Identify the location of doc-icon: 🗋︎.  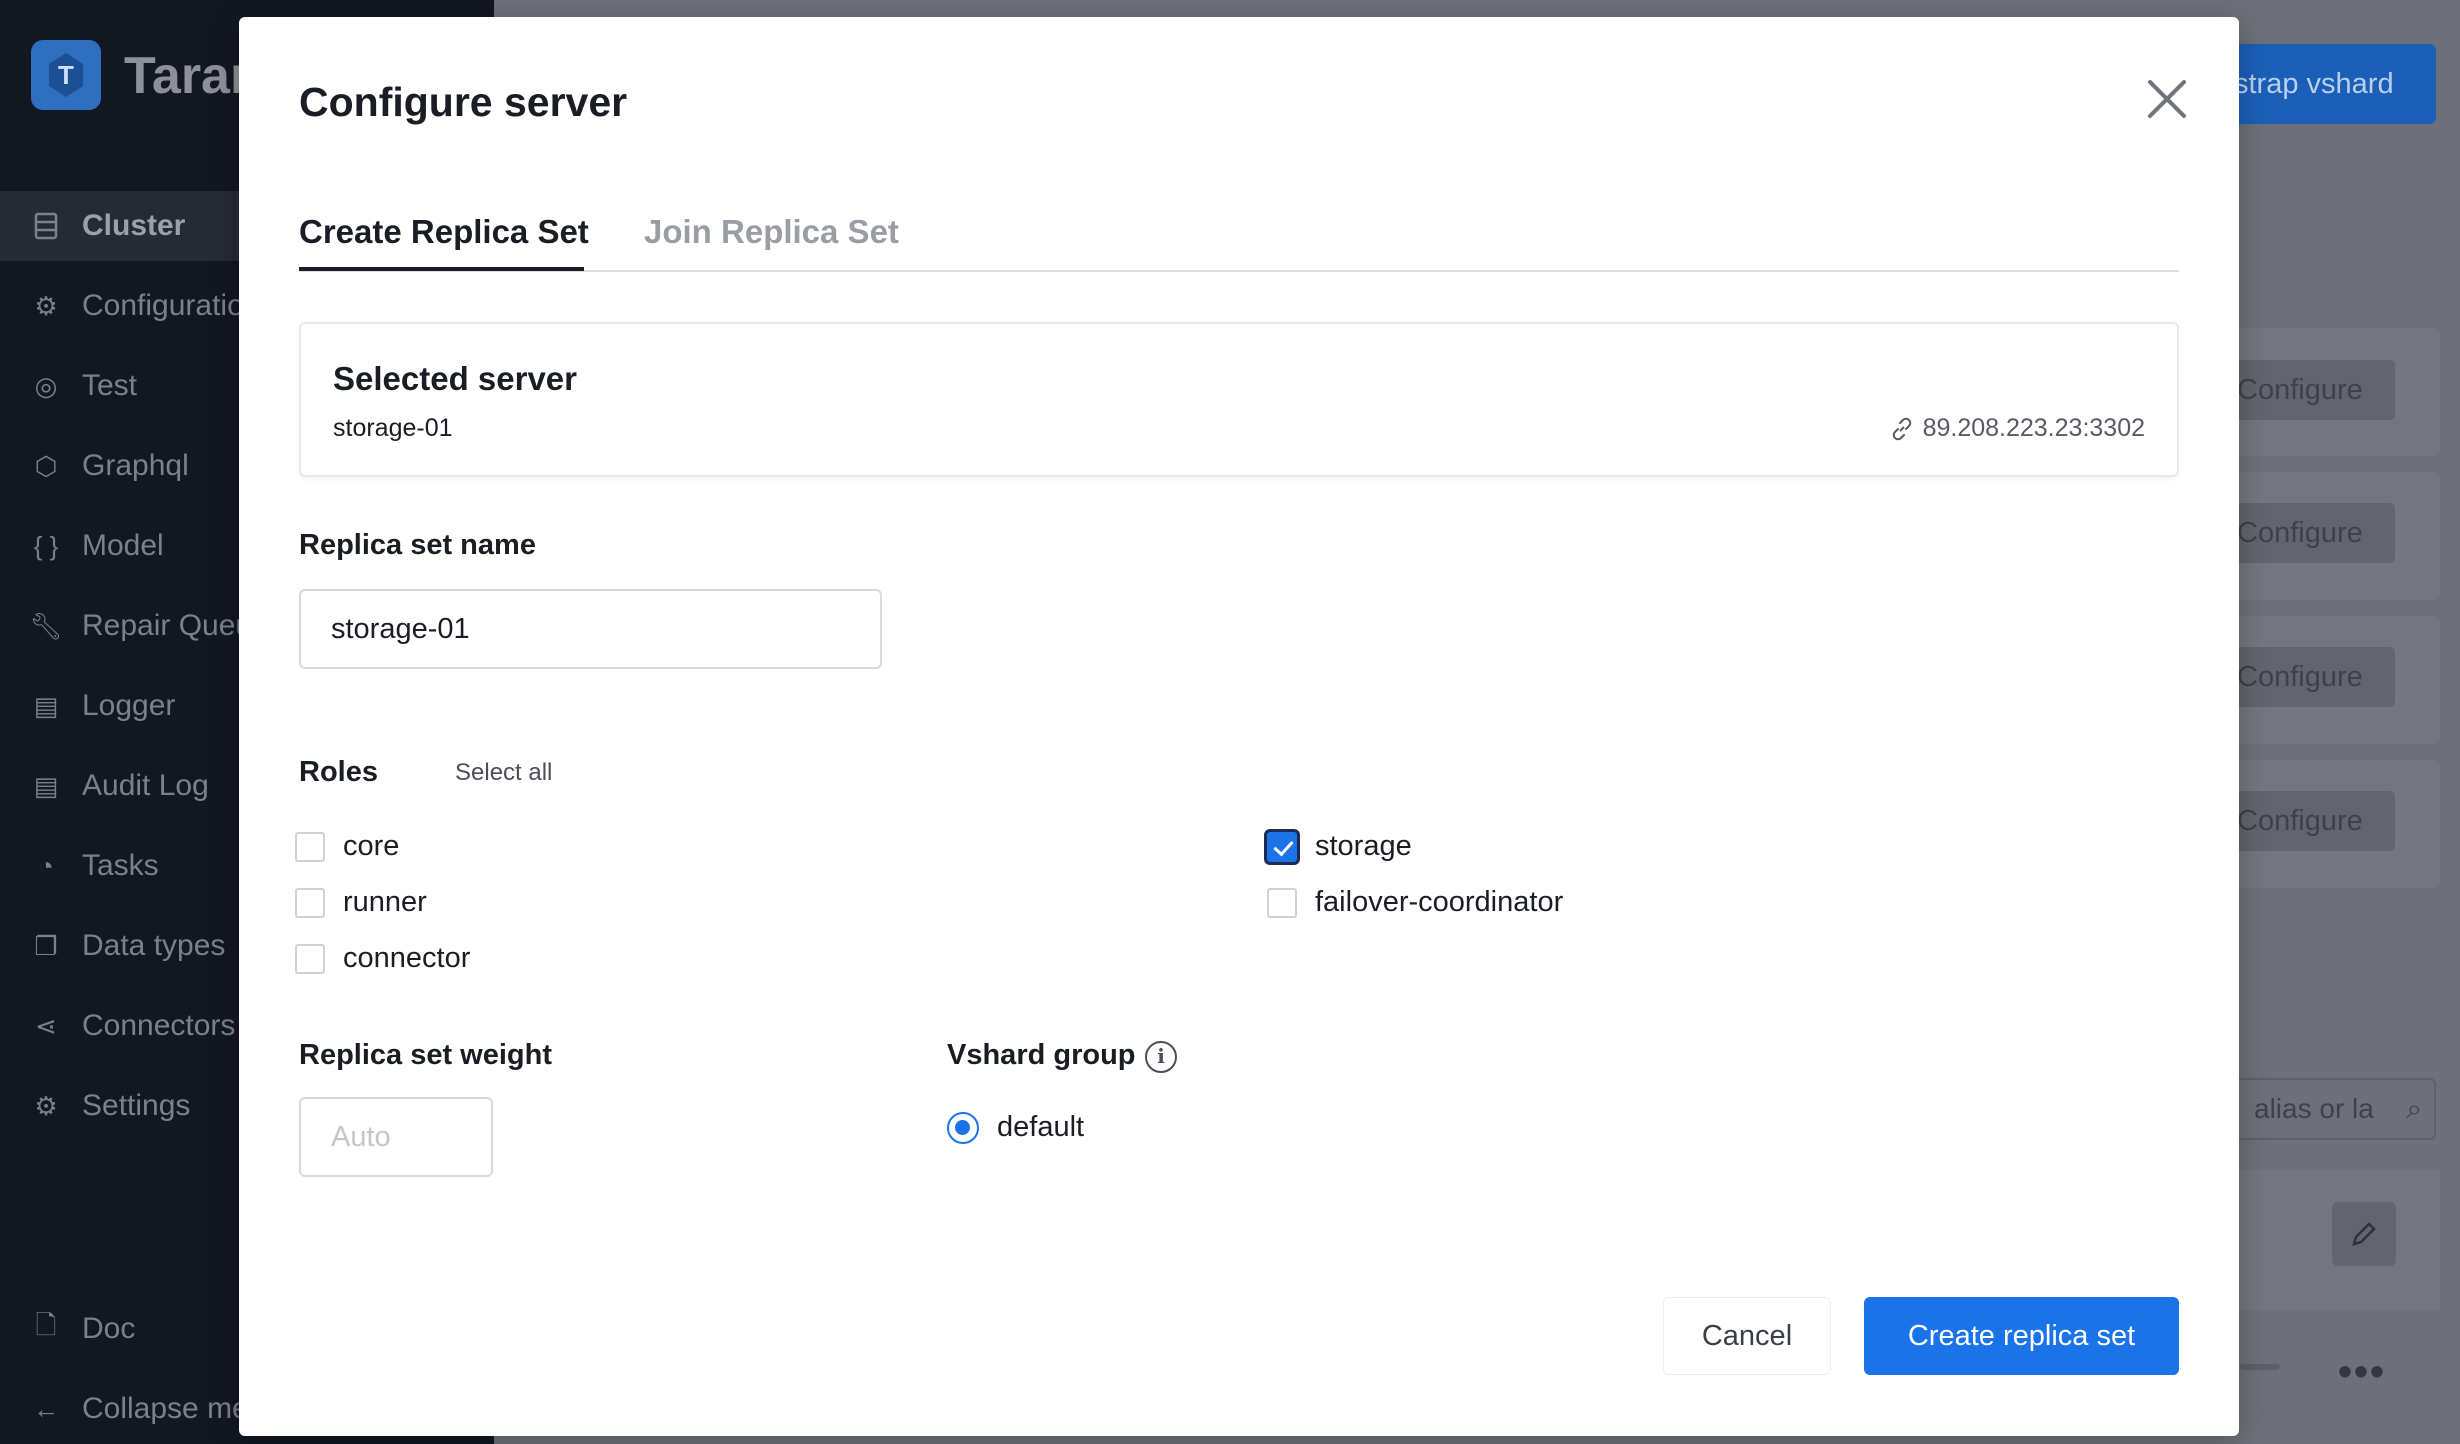
(46, 1325).